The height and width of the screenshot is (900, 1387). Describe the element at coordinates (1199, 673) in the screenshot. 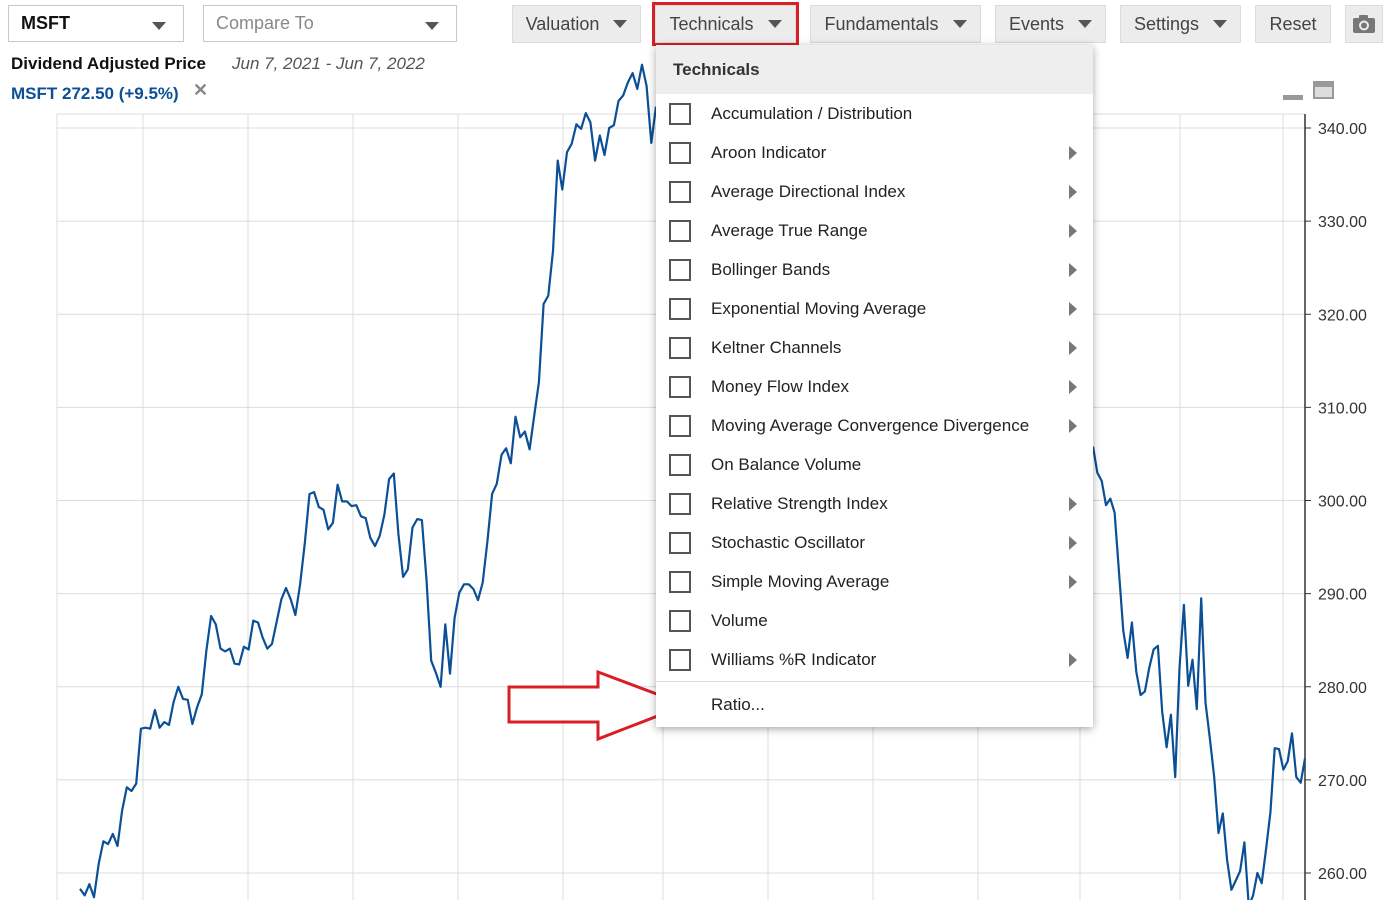

I see `price-line-tail` at that location.